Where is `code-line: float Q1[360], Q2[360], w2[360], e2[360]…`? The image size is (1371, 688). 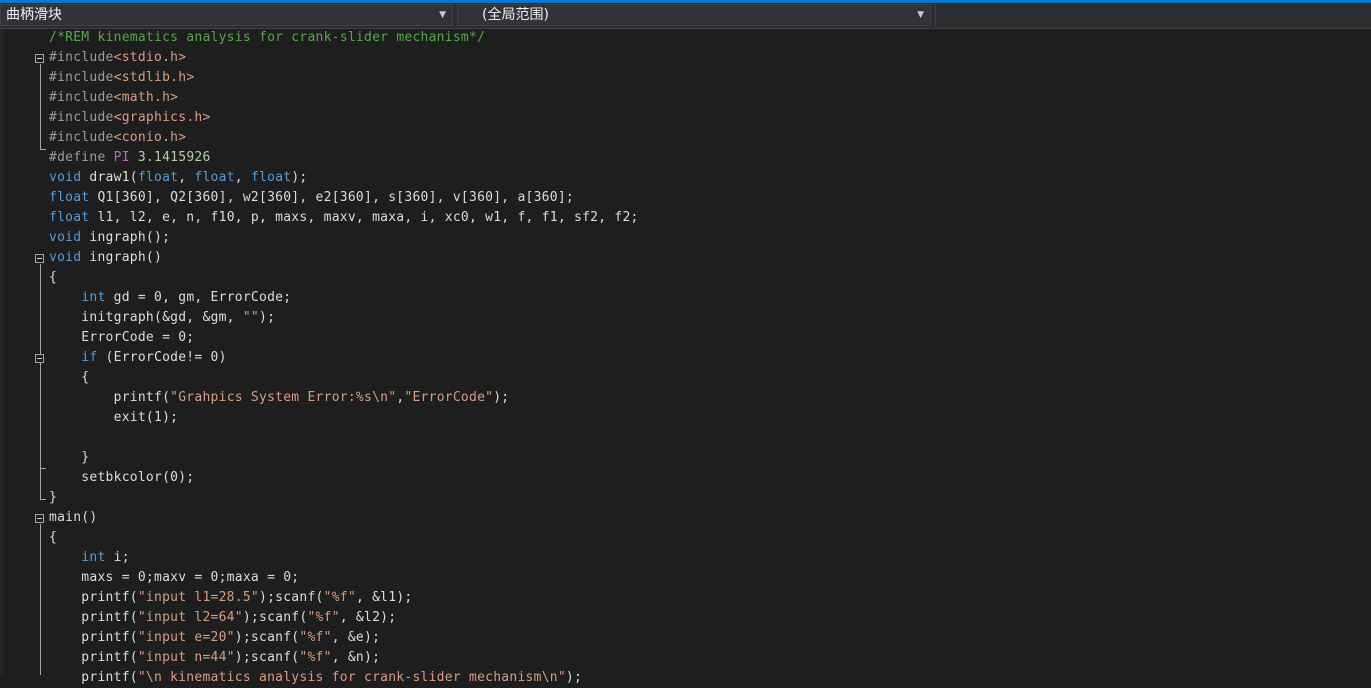
code-line: float Q1[360], Q2[360], w2[360], e2[360]… is located at coordinates (685, 198).